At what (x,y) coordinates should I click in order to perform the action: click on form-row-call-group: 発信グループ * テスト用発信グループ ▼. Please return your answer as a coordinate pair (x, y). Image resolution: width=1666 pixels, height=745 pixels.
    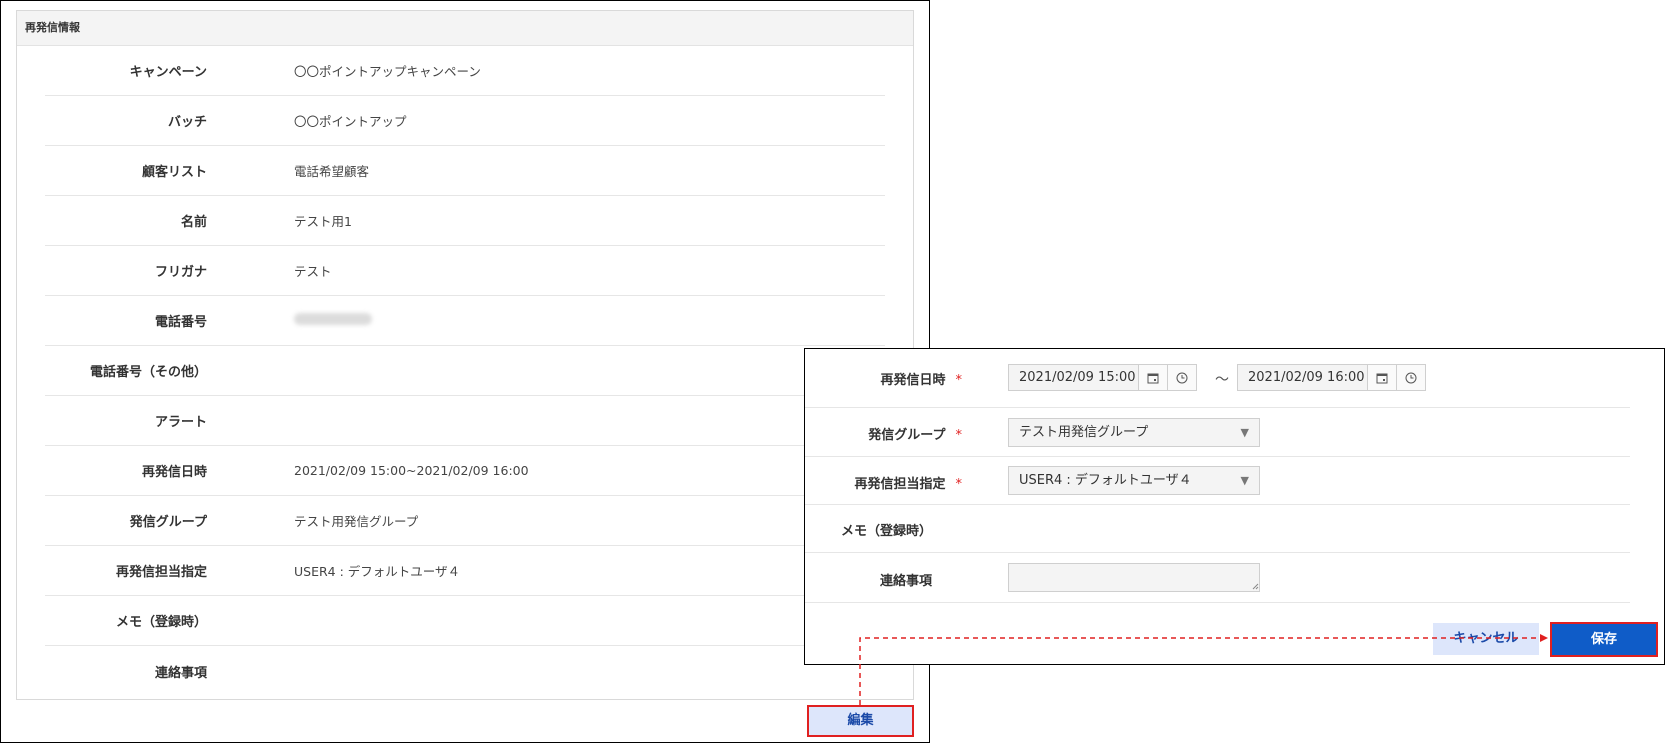
    Looking at the image, I should click on (1217, 432).